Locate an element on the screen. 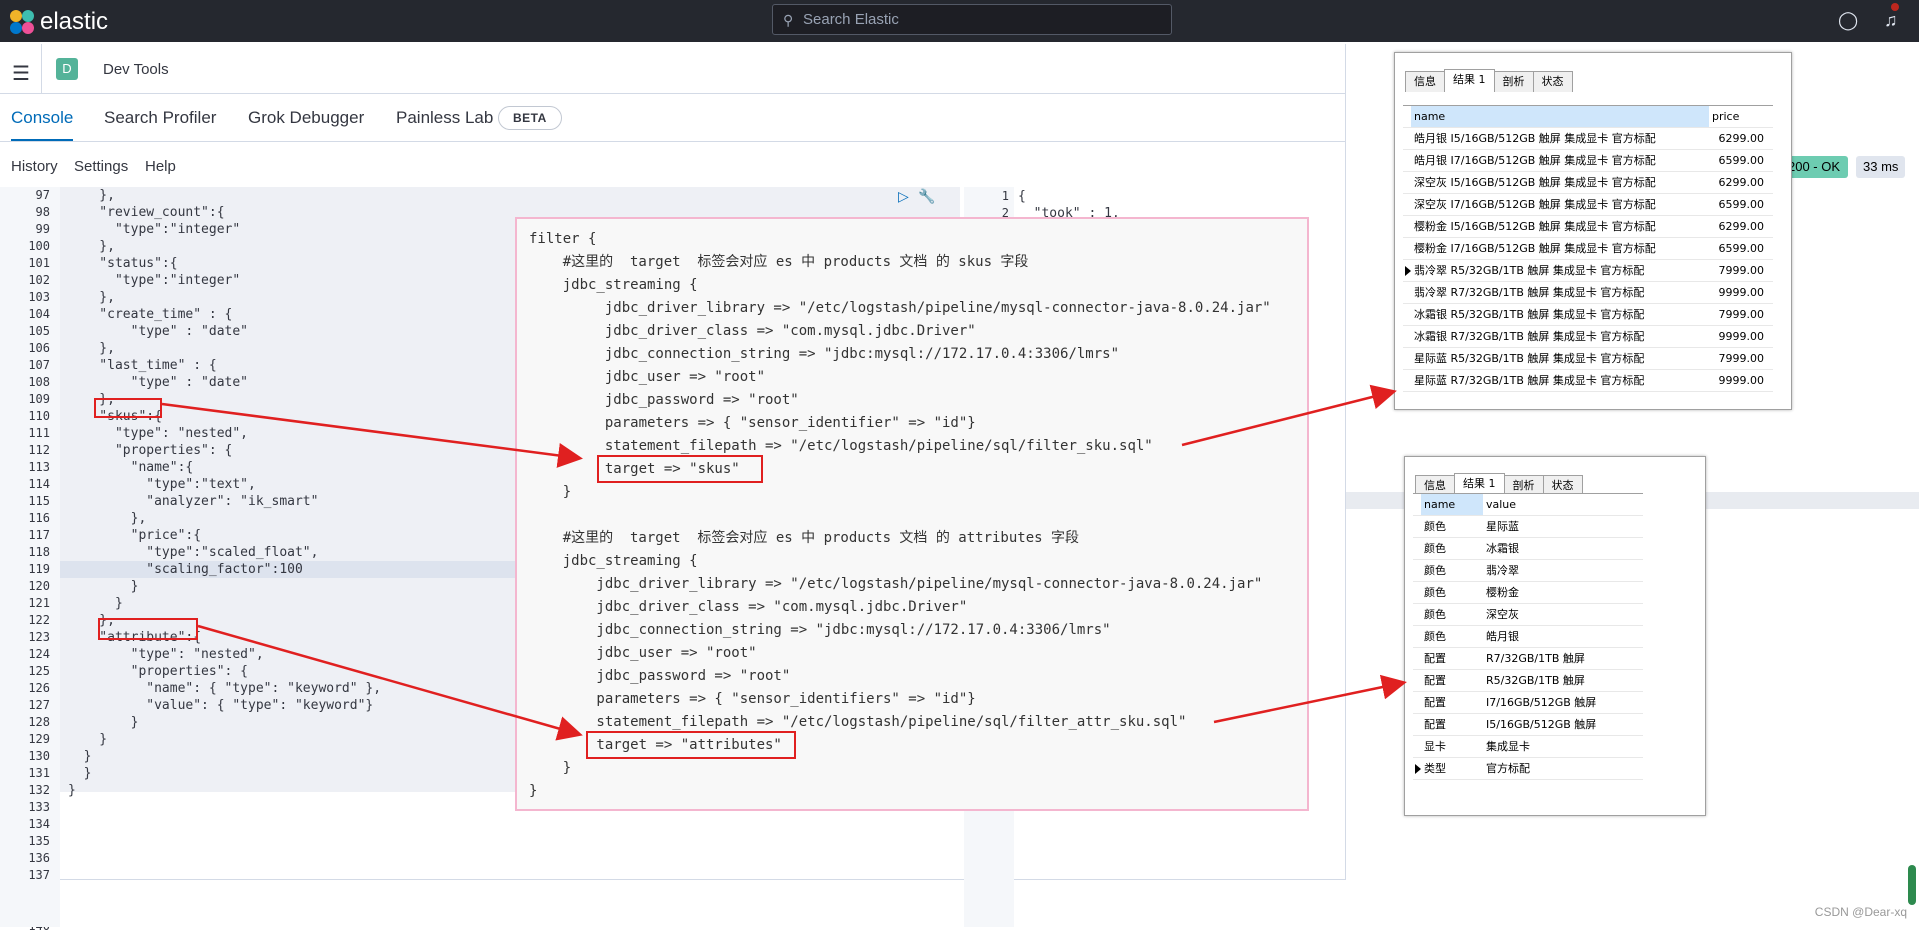 The height and width of the screenshot is (935, 1919). arrow-skus-to-target is located at coordinates (370, 431).